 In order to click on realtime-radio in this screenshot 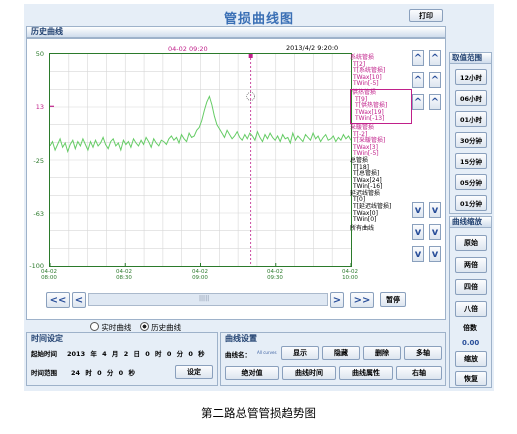, I will do `click(94, 326)`.